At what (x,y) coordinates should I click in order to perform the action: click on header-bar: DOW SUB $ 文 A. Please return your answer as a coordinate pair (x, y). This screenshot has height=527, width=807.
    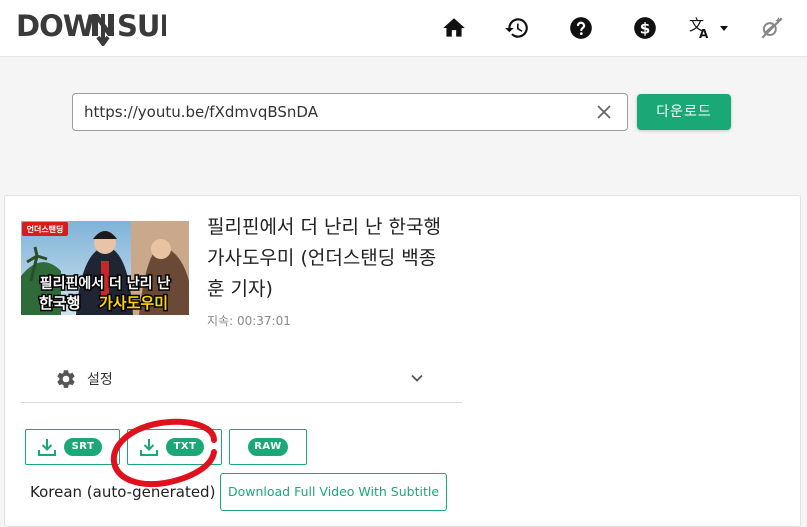
    Looking at the image, I should click on (403, 28).